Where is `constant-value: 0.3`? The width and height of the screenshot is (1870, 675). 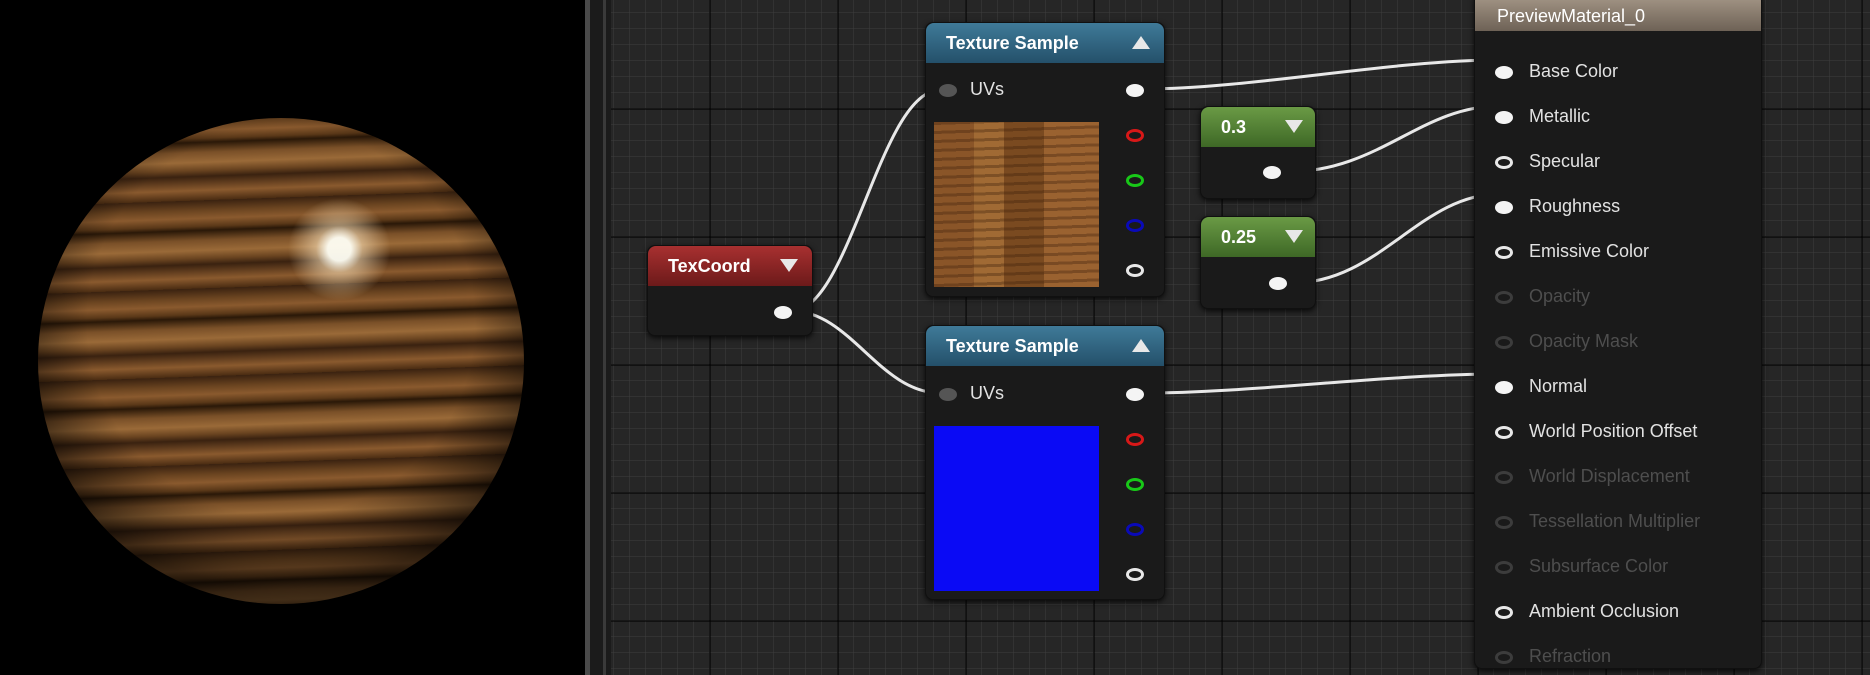
constant-value: 0.3 is located at coordinates (1234, 127).